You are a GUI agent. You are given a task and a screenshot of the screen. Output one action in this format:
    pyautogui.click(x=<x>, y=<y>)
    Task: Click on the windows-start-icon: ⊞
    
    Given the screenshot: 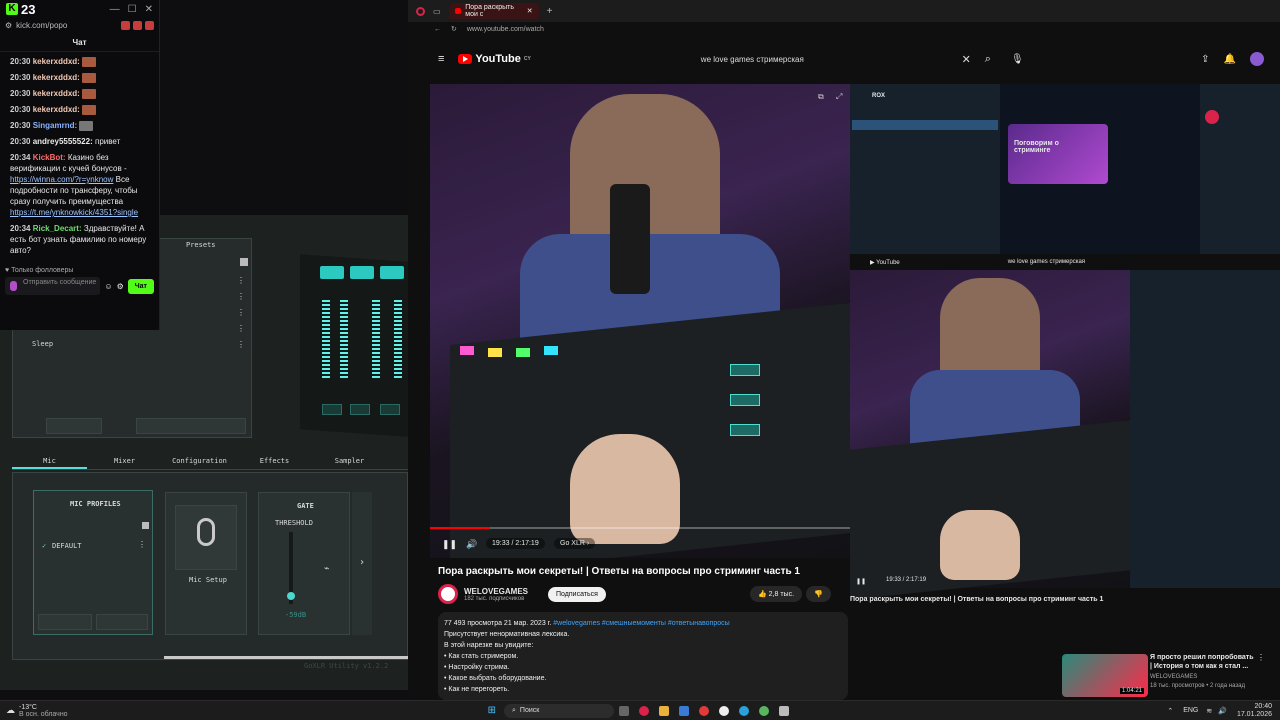 What is the action you would take?
    pyautogui.click(x=492, y=710)
    